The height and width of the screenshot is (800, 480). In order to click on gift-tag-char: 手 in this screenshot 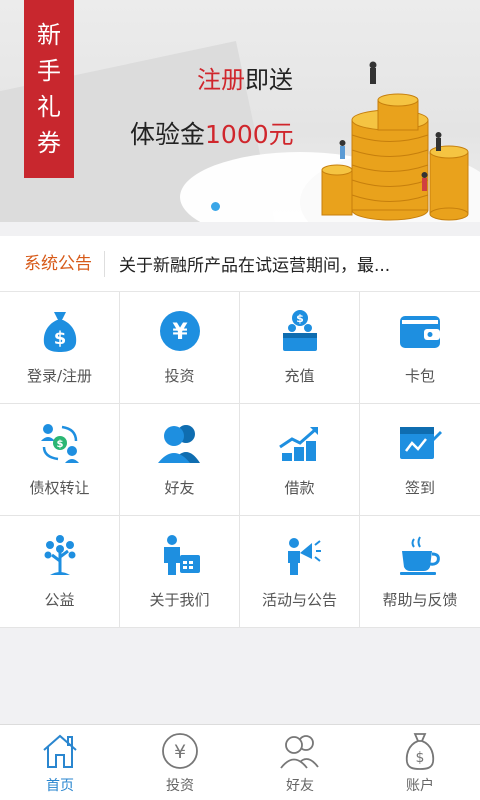, I will do `click(49, 71)`.